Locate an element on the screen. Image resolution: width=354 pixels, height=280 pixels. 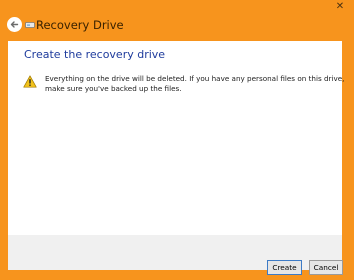
close-icon: ✕ is located at coordinates (340, 6).